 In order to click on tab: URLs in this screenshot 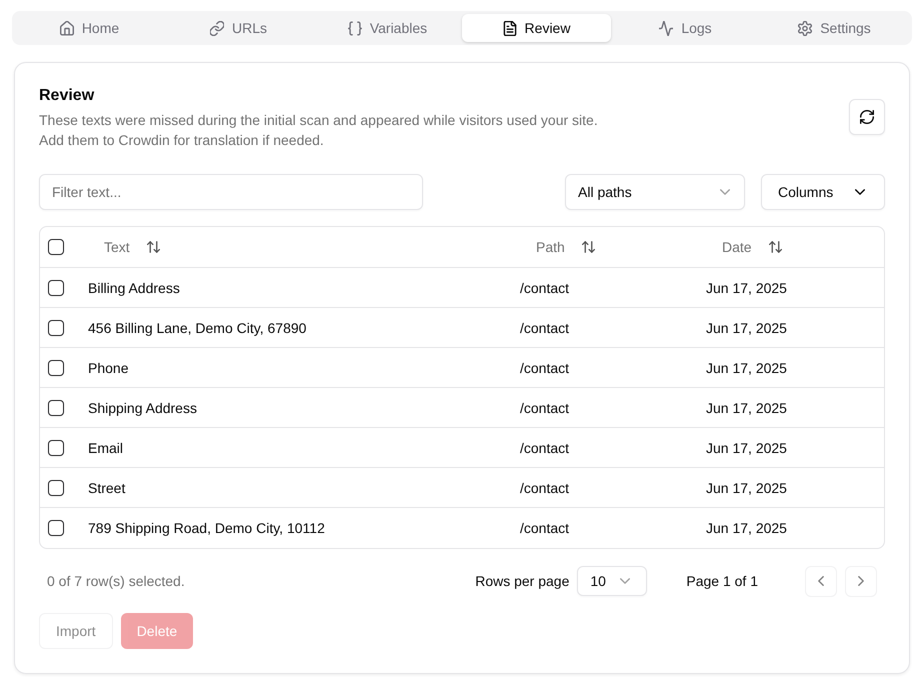, I will do `click(238, 28)`.